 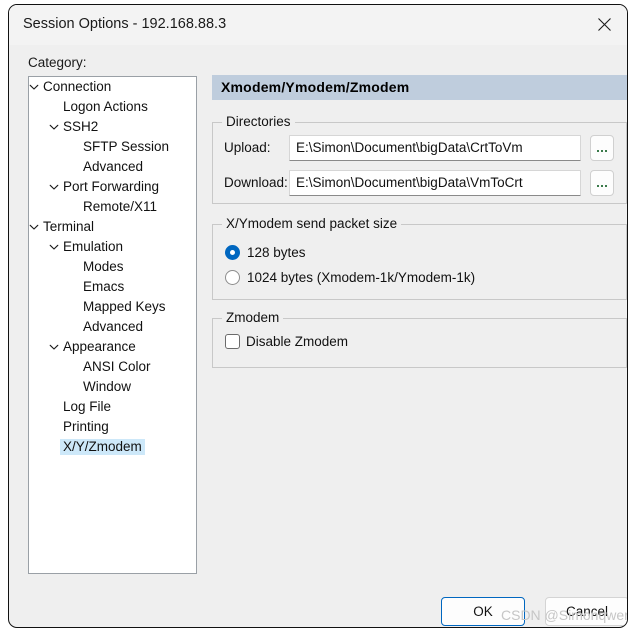 I want to click on tree-item-ssh2: SSH2, so click(x=112, y=127).